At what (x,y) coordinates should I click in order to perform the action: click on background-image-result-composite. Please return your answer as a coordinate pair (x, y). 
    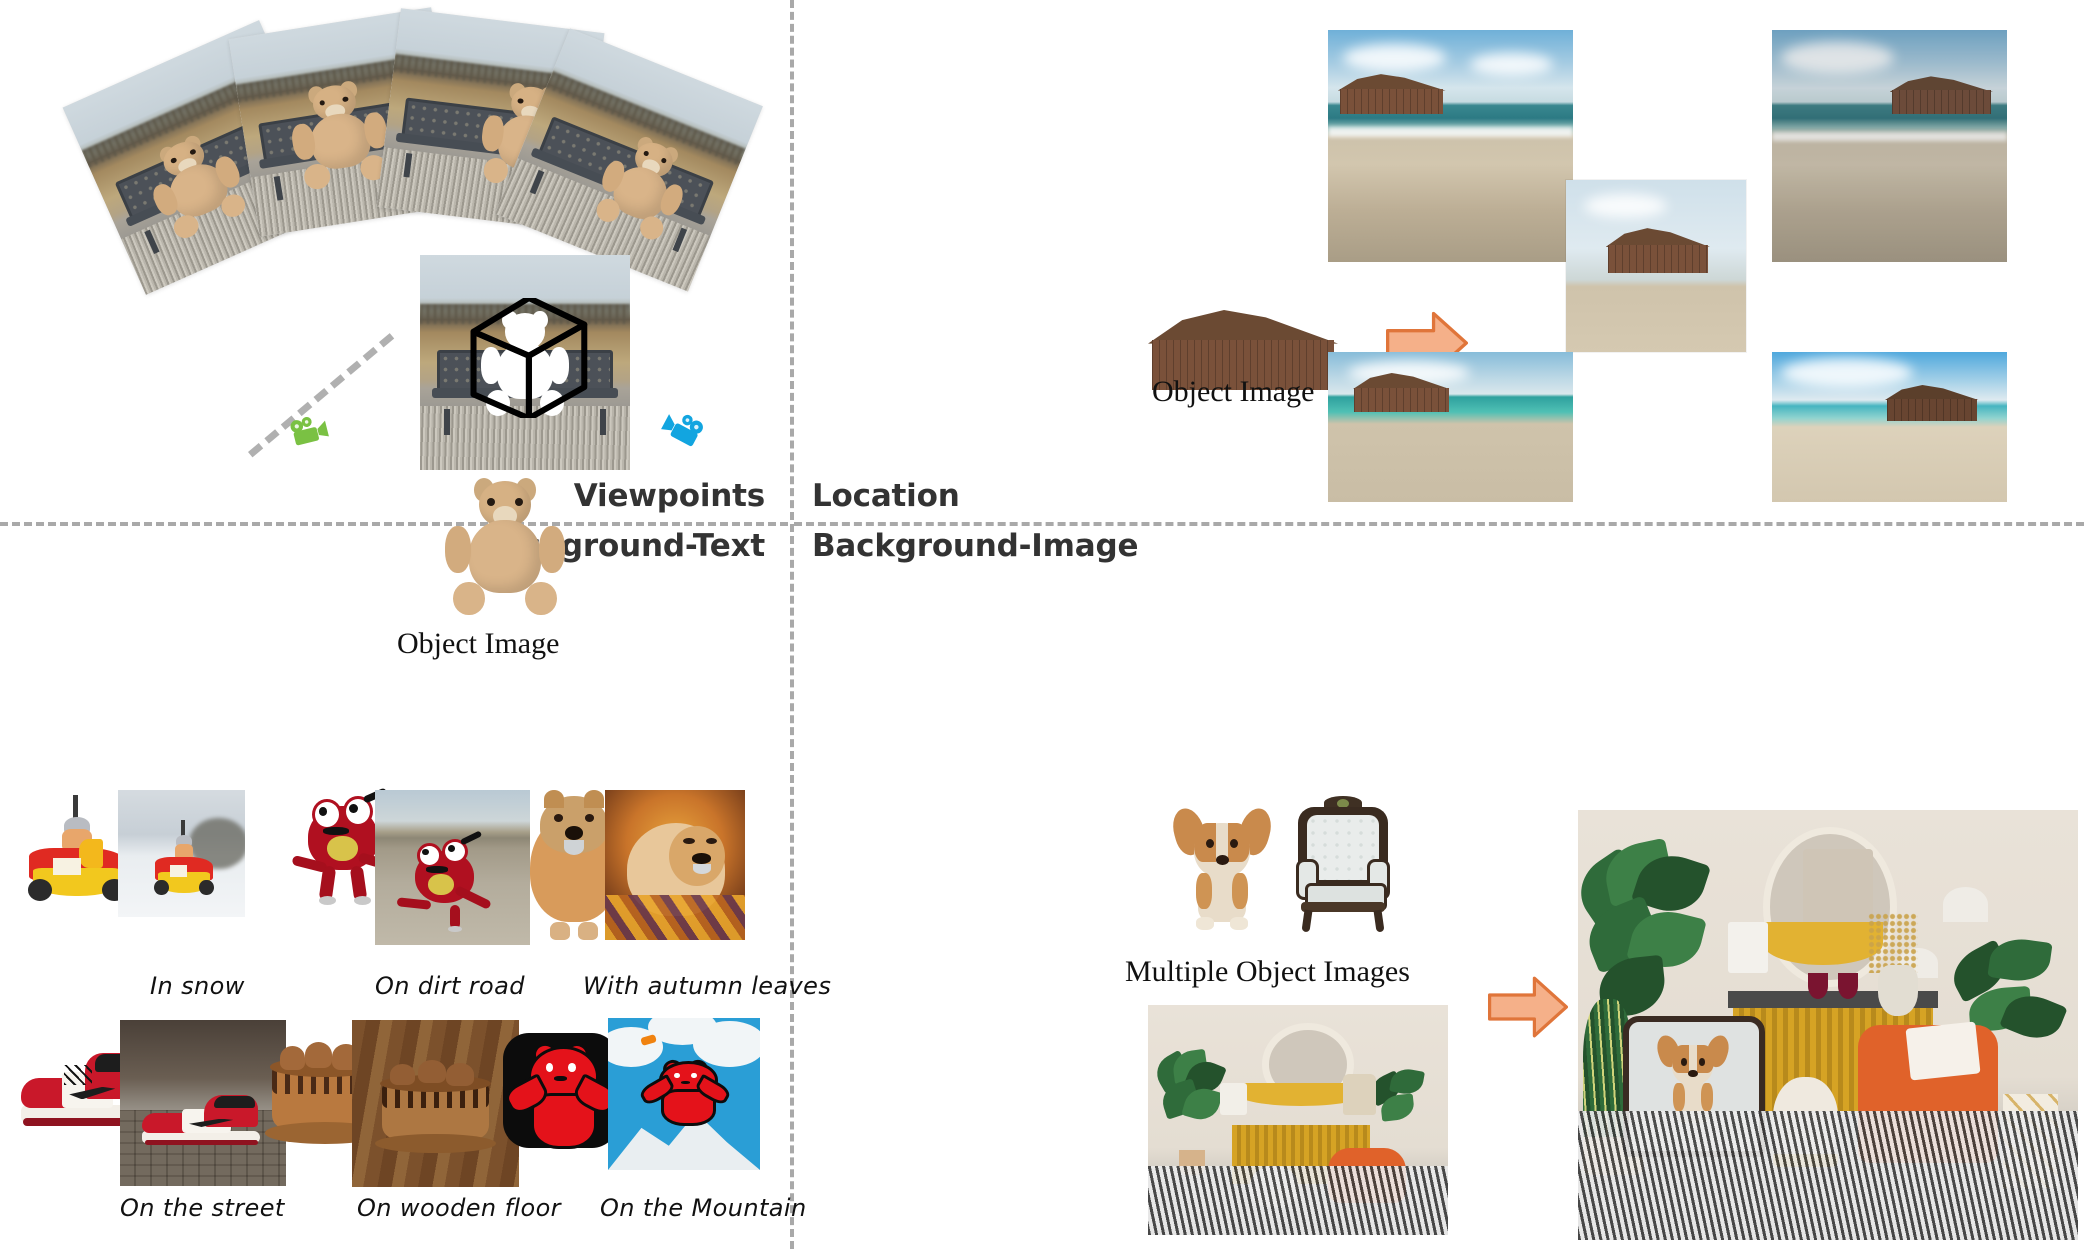
    Looking at the image, I should click on (1828, 1025).